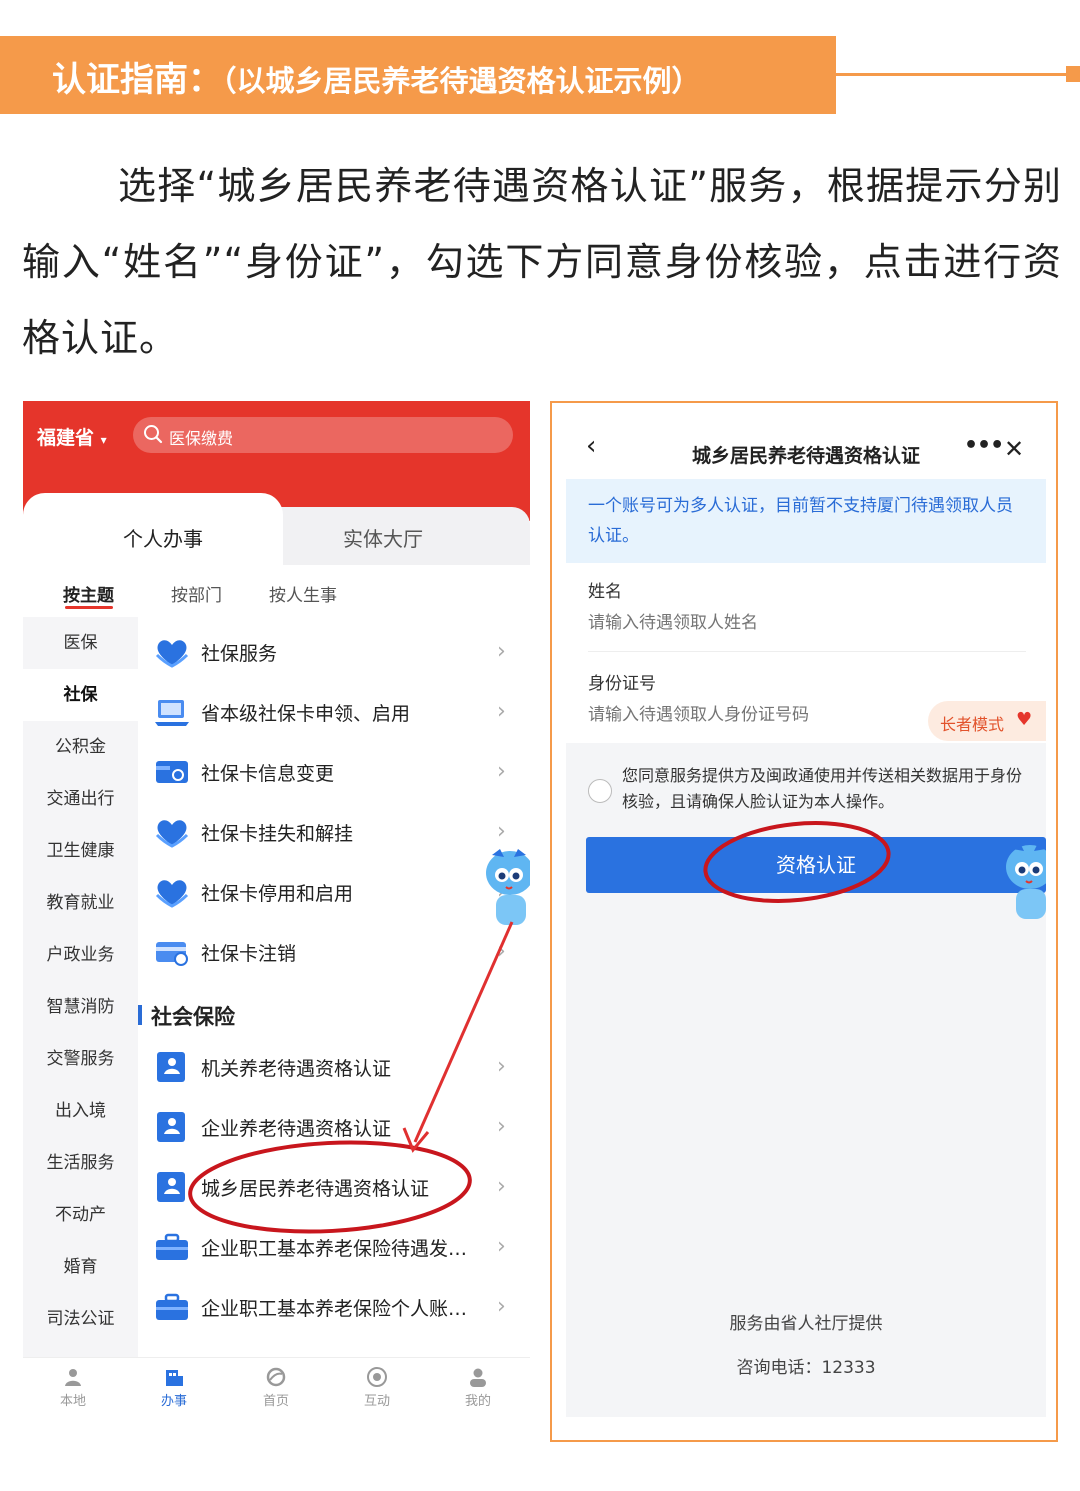 The height and width of the screenshot is (1491, 1080). I want to click on location-person-icon, so click(73, 1377).